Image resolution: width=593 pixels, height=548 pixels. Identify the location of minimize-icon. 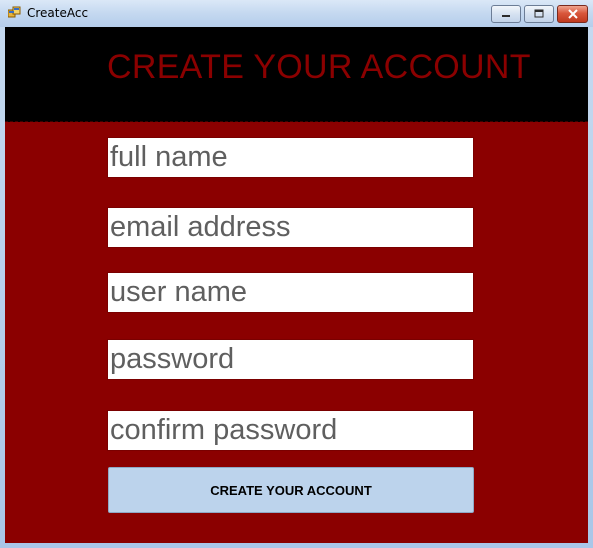
(506, 16).